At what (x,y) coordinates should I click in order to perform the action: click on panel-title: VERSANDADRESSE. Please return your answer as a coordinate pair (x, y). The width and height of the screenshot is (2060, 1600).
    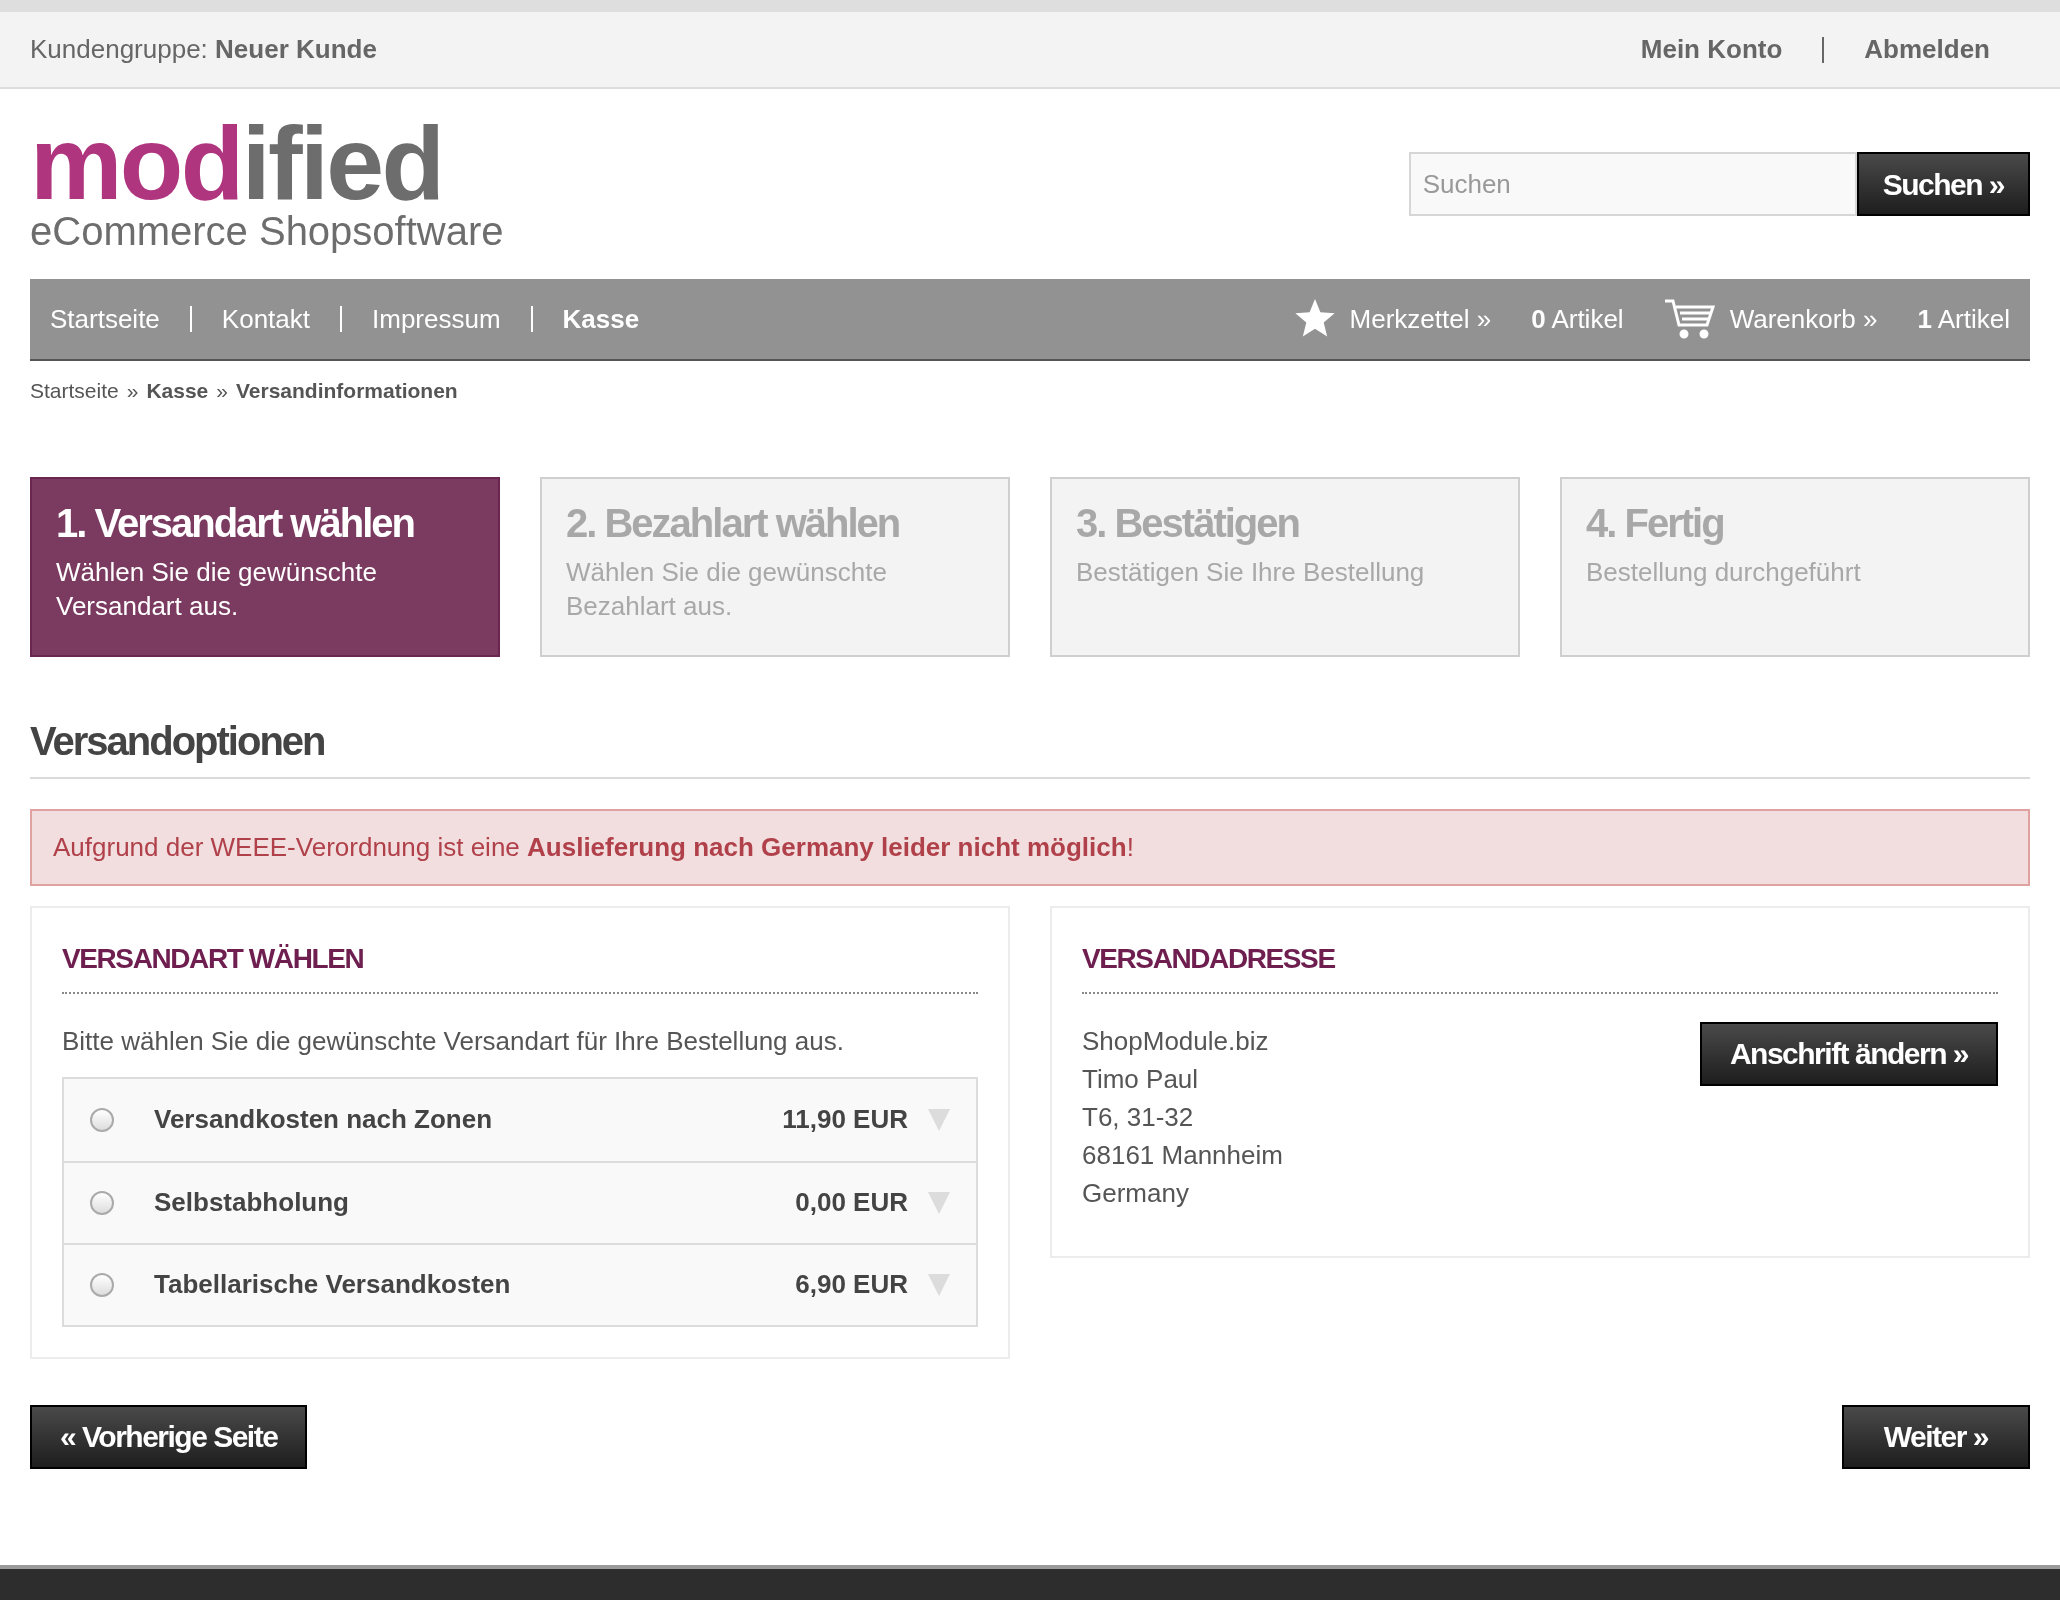
    Looking at the image, I should click on (1208, 958).